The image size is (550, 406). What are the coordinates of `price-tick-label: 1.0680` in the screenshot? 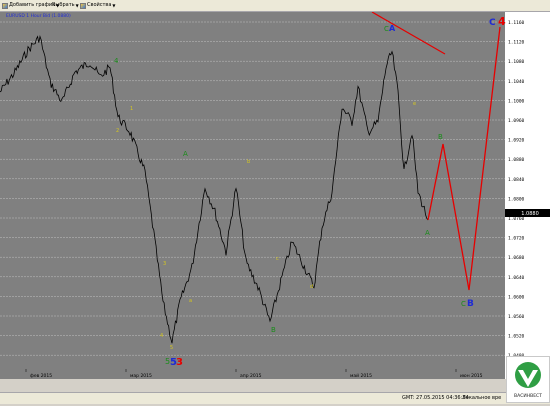 It's located at (516, 258).